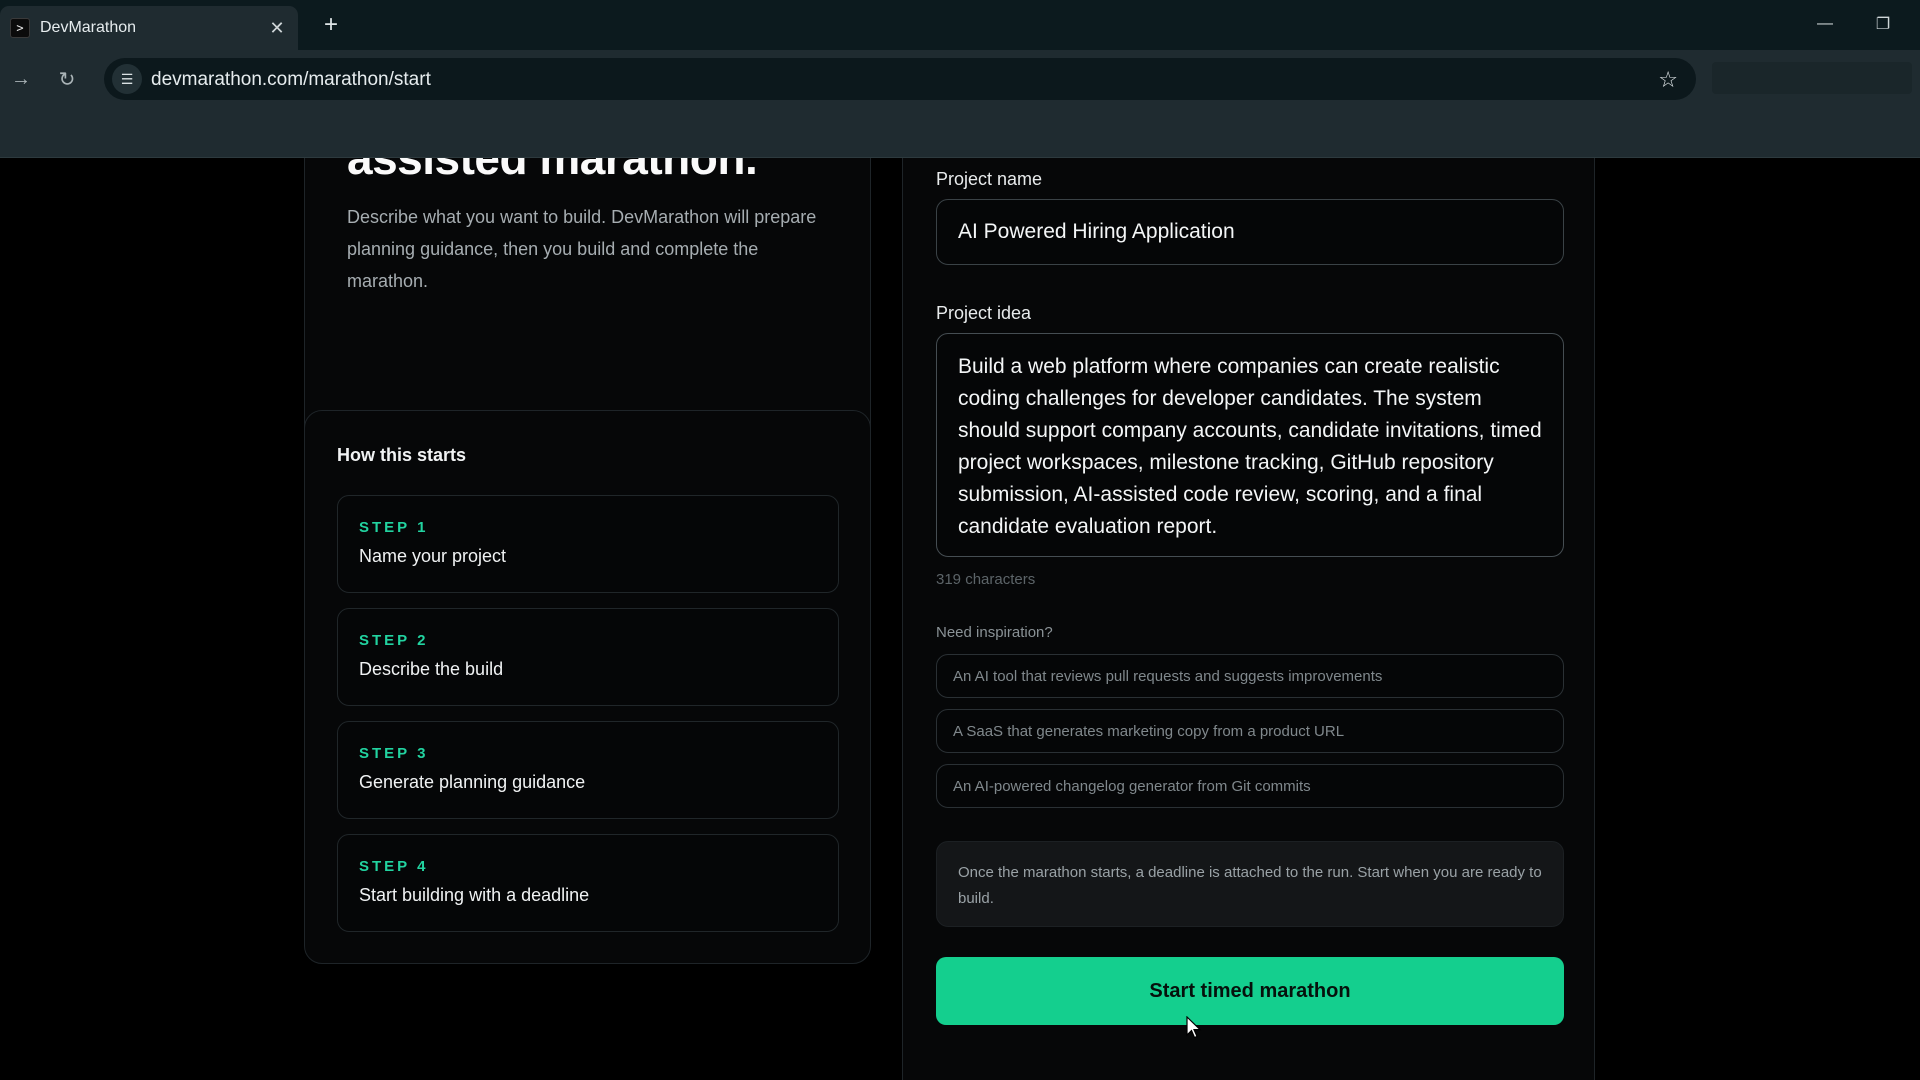 The width and height of the screenshot is (1920, 1080). I want to click on step-item: STEP 4 Start building with a deadline, so click(588, 883).